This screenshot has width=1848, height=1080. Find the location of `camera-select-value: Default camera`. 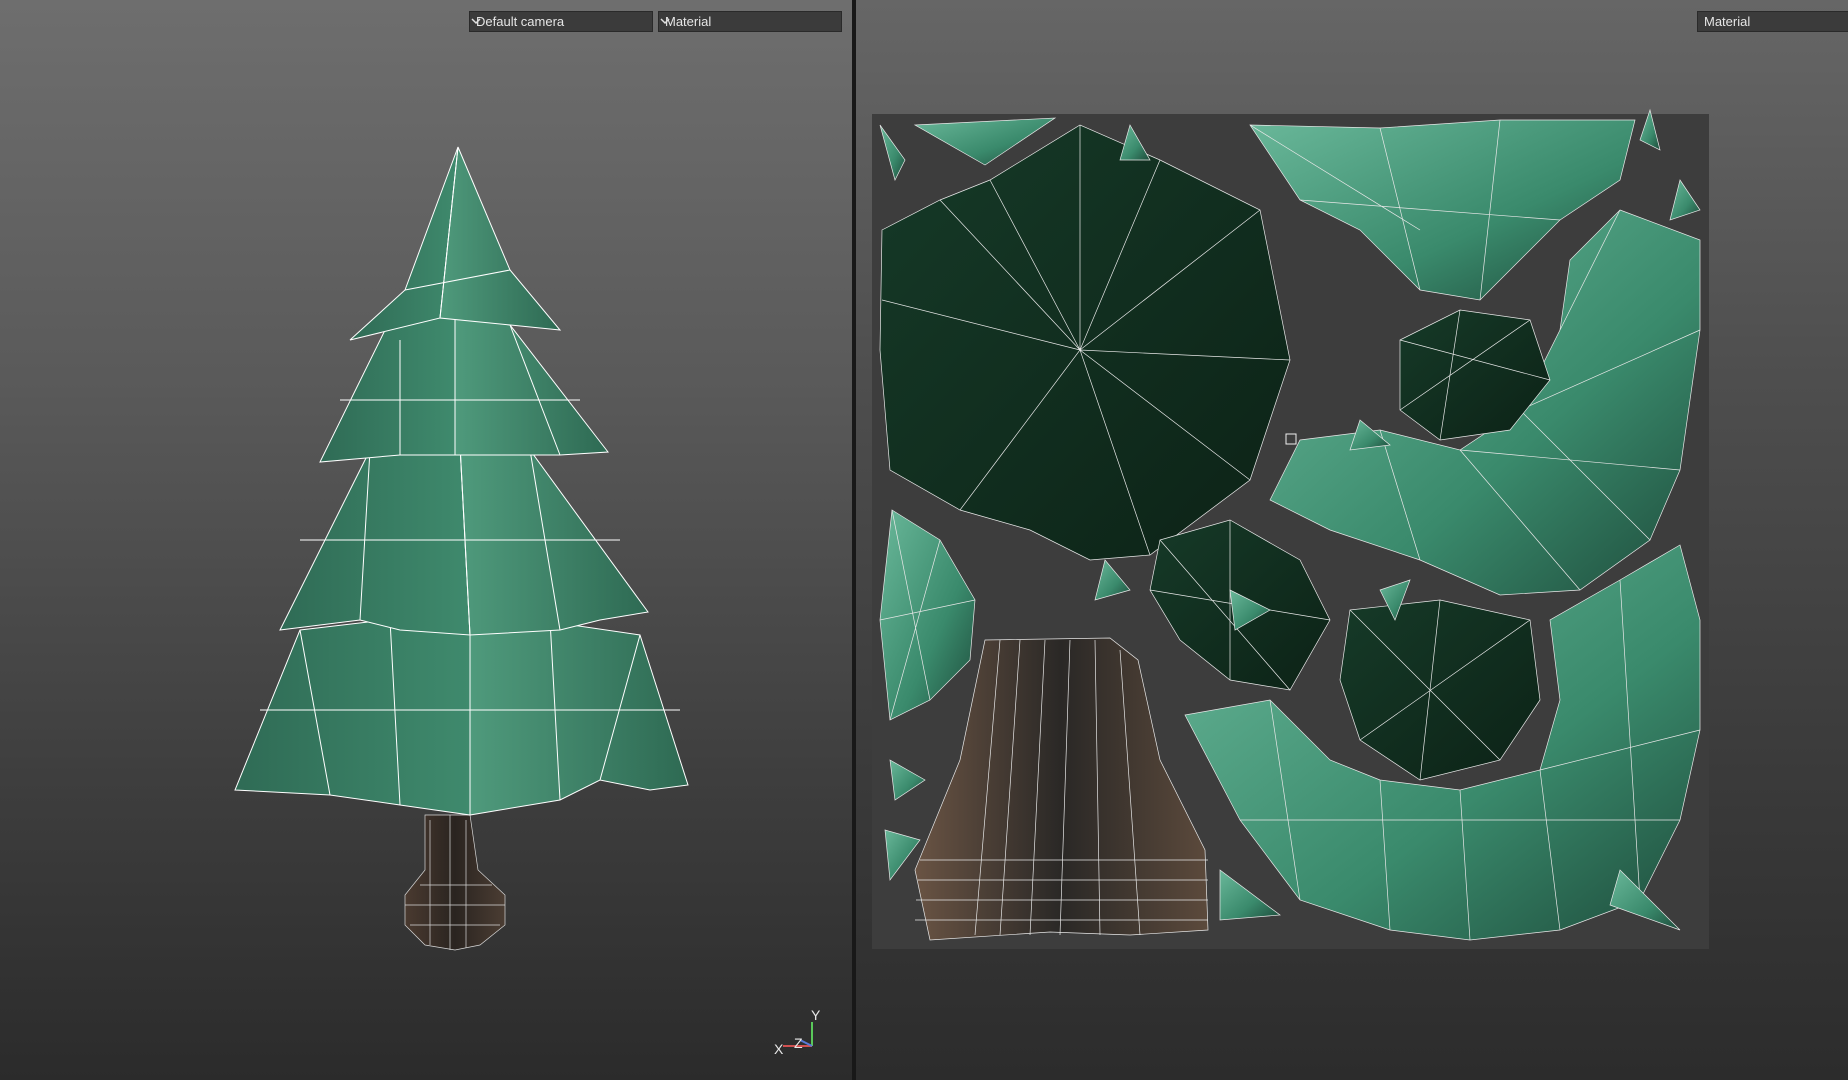

camera-select-value: Default camera is located at coordinates (520, 21).